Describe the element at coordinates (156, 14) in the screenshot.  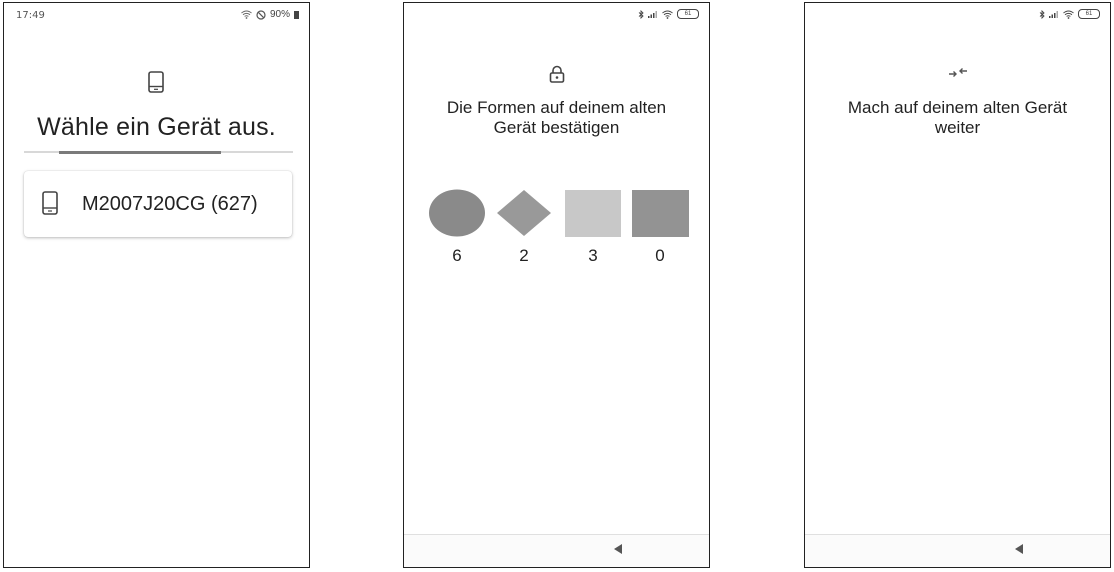
I see `status-bar: 17:49 90%` at that location.